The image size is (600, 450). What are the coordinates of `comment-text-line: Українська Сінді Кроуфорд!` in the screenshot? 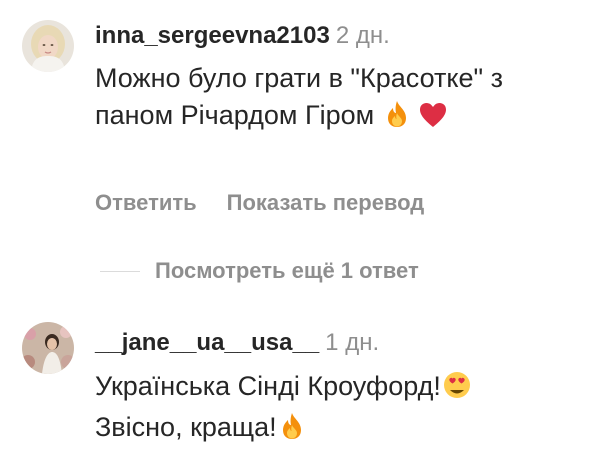 It's located at (268, 386).